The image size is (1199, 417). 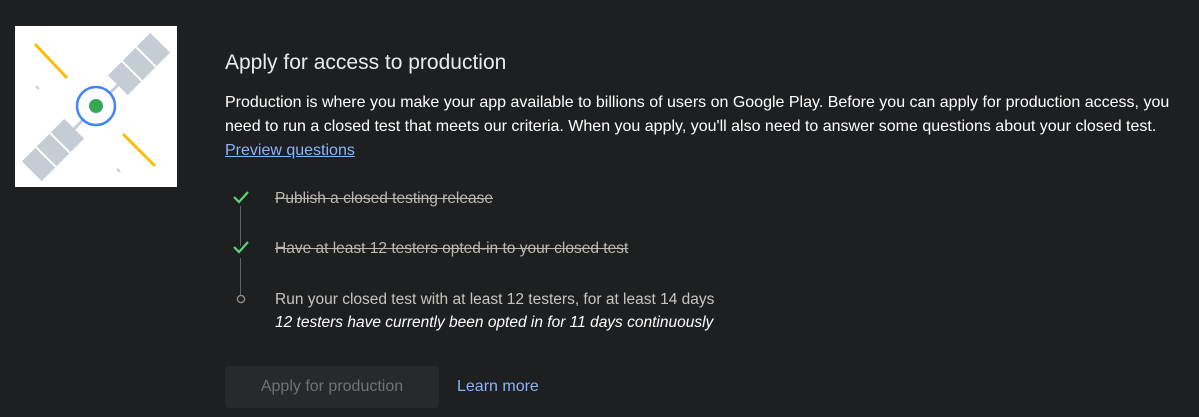 What do you see at coordinates (241, 299) in the screenshot?
I see `circle-outline-icon` at bounding box center [241, 299].